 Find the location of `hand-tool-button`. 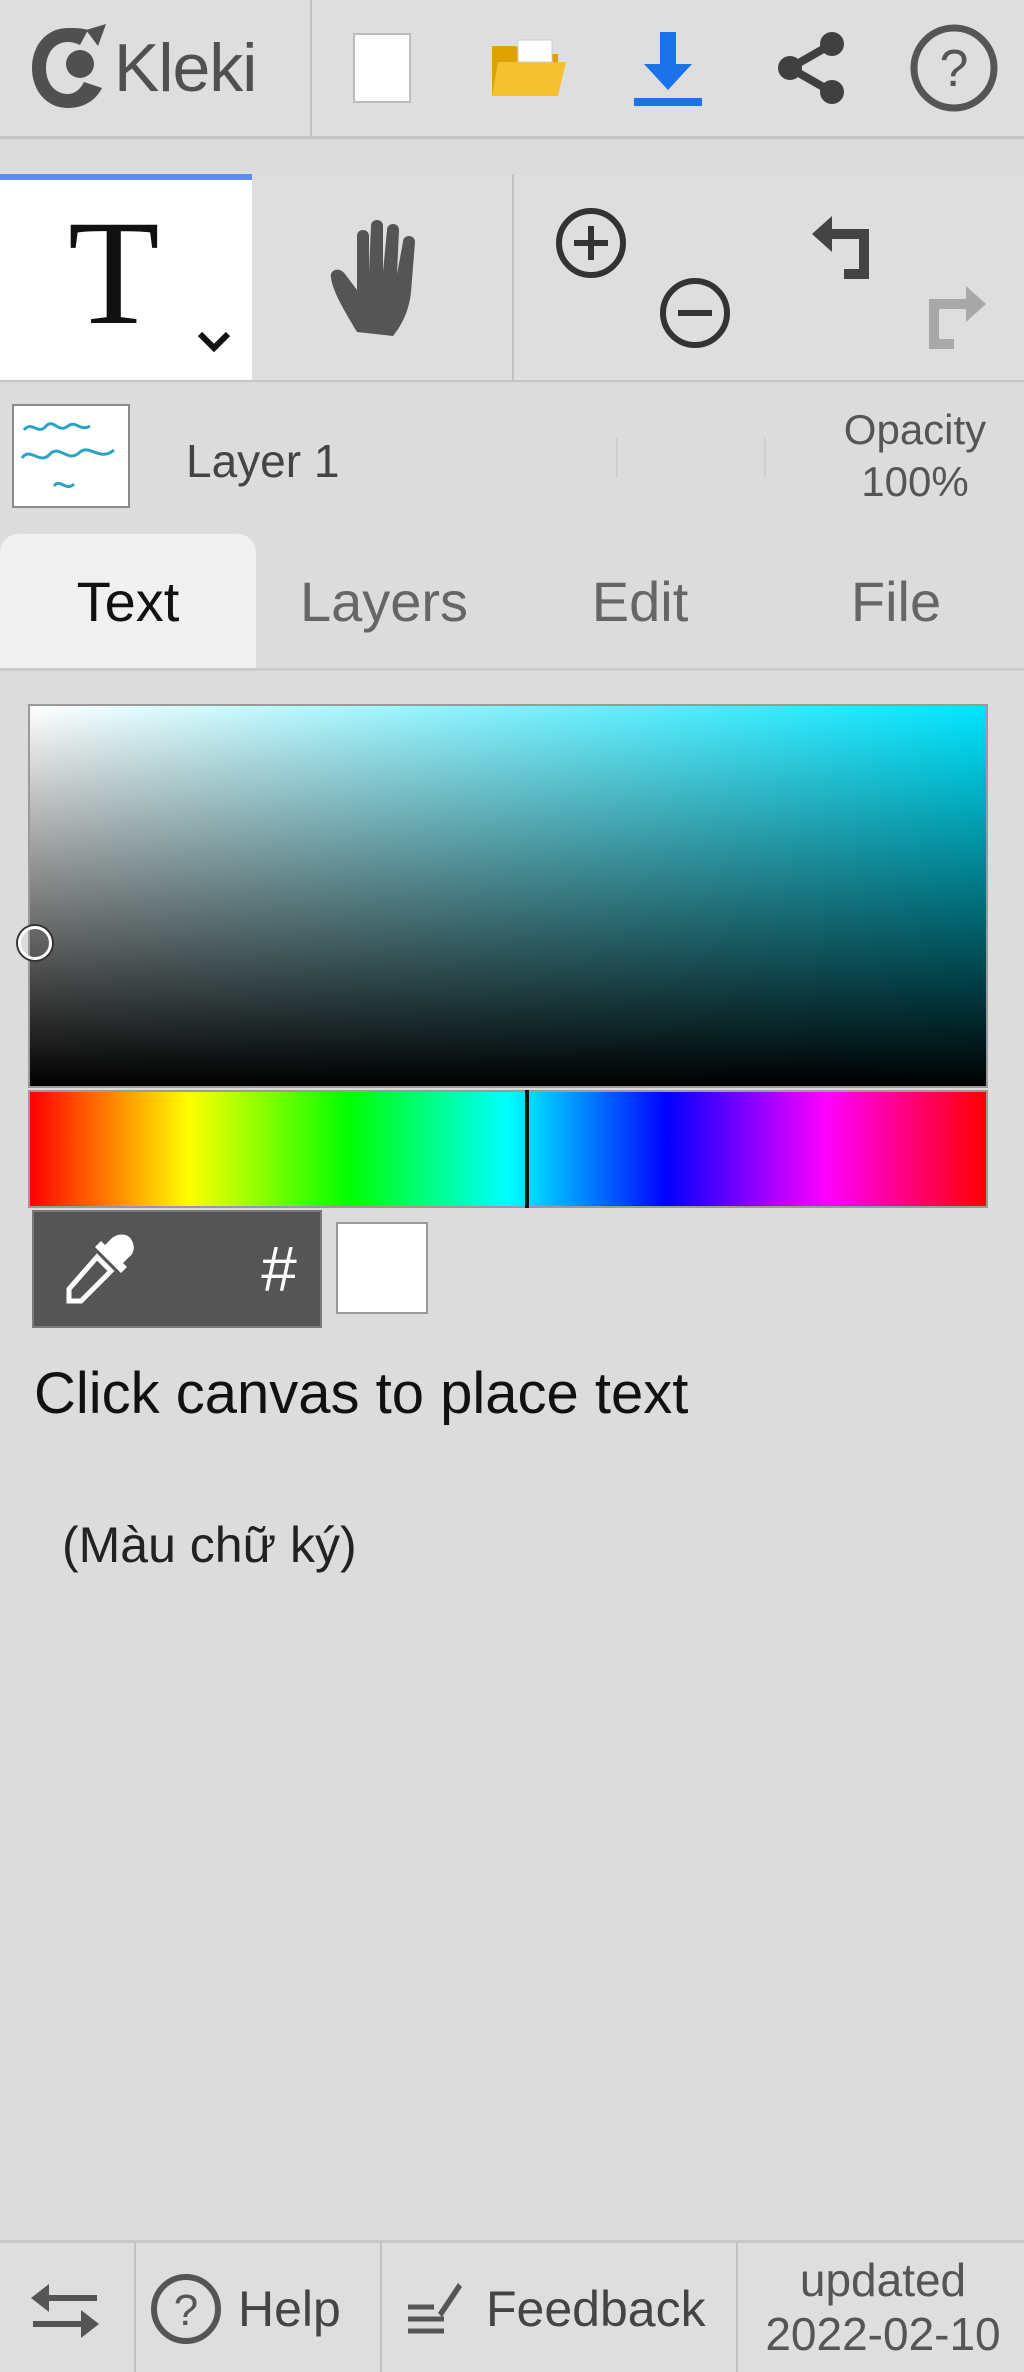

hand-tool-button is located at coordinates (383, 277).